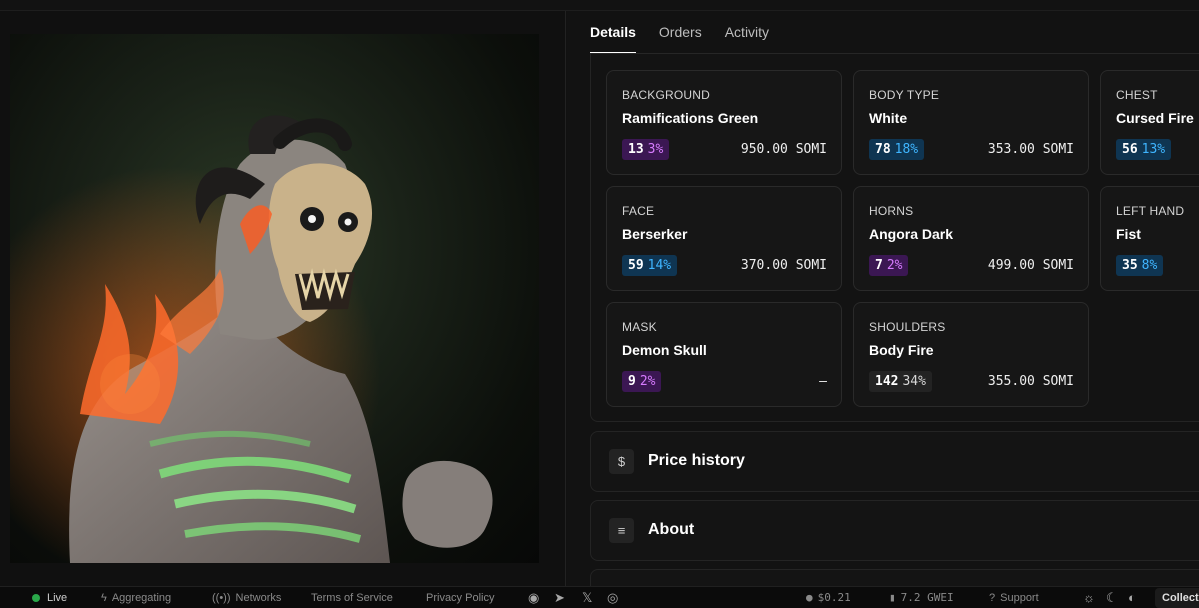 Image resolution: width=1199 pixels, height=608 pixels. I want to click on aggregating-link: ϟ Aggregating, so click(136, 597).